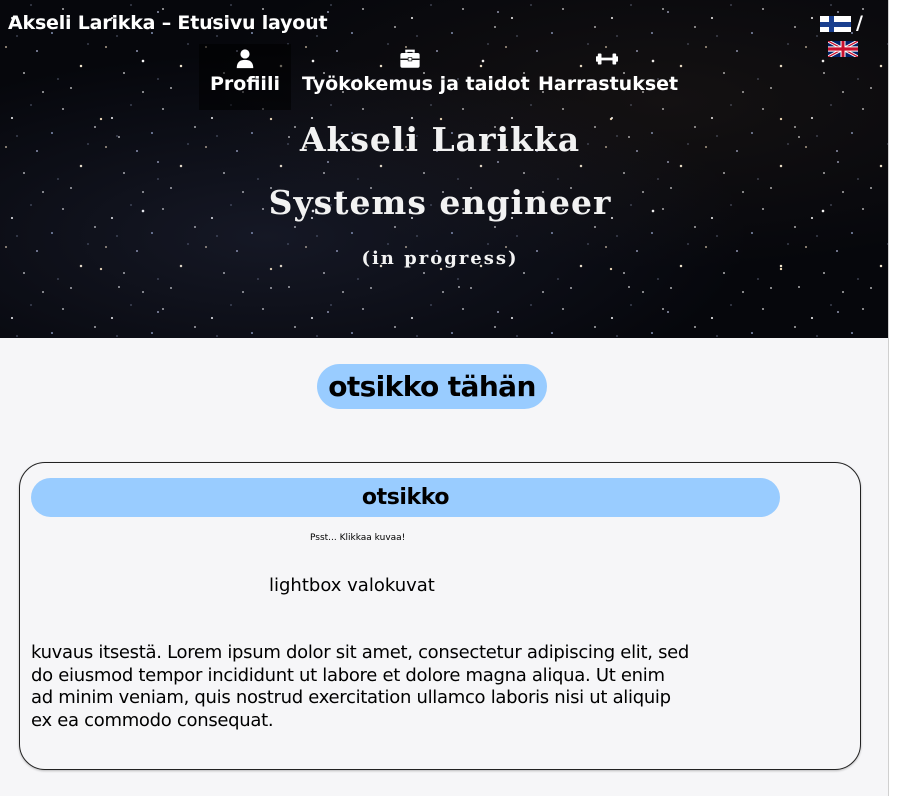 This screenshot has width=898, height=796. I want to click on hero-name: Akseli Larikka, so click(440, 139).